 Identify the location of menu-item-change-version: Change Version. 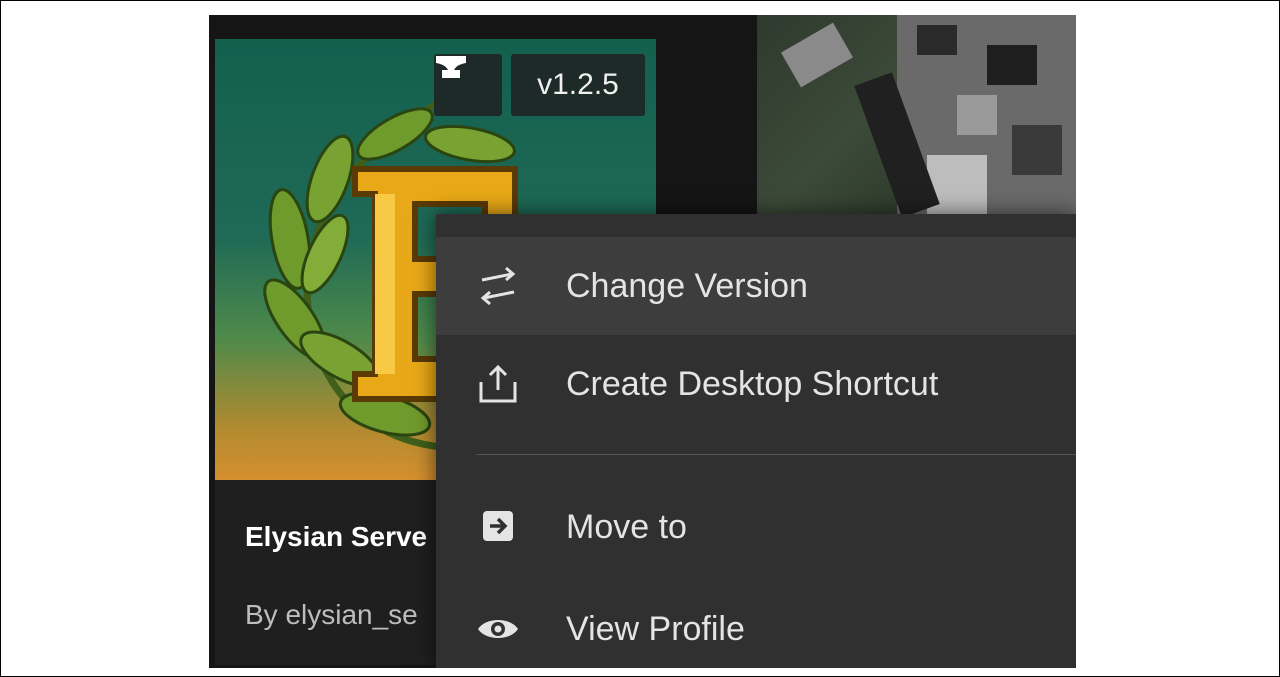
(756, 286).